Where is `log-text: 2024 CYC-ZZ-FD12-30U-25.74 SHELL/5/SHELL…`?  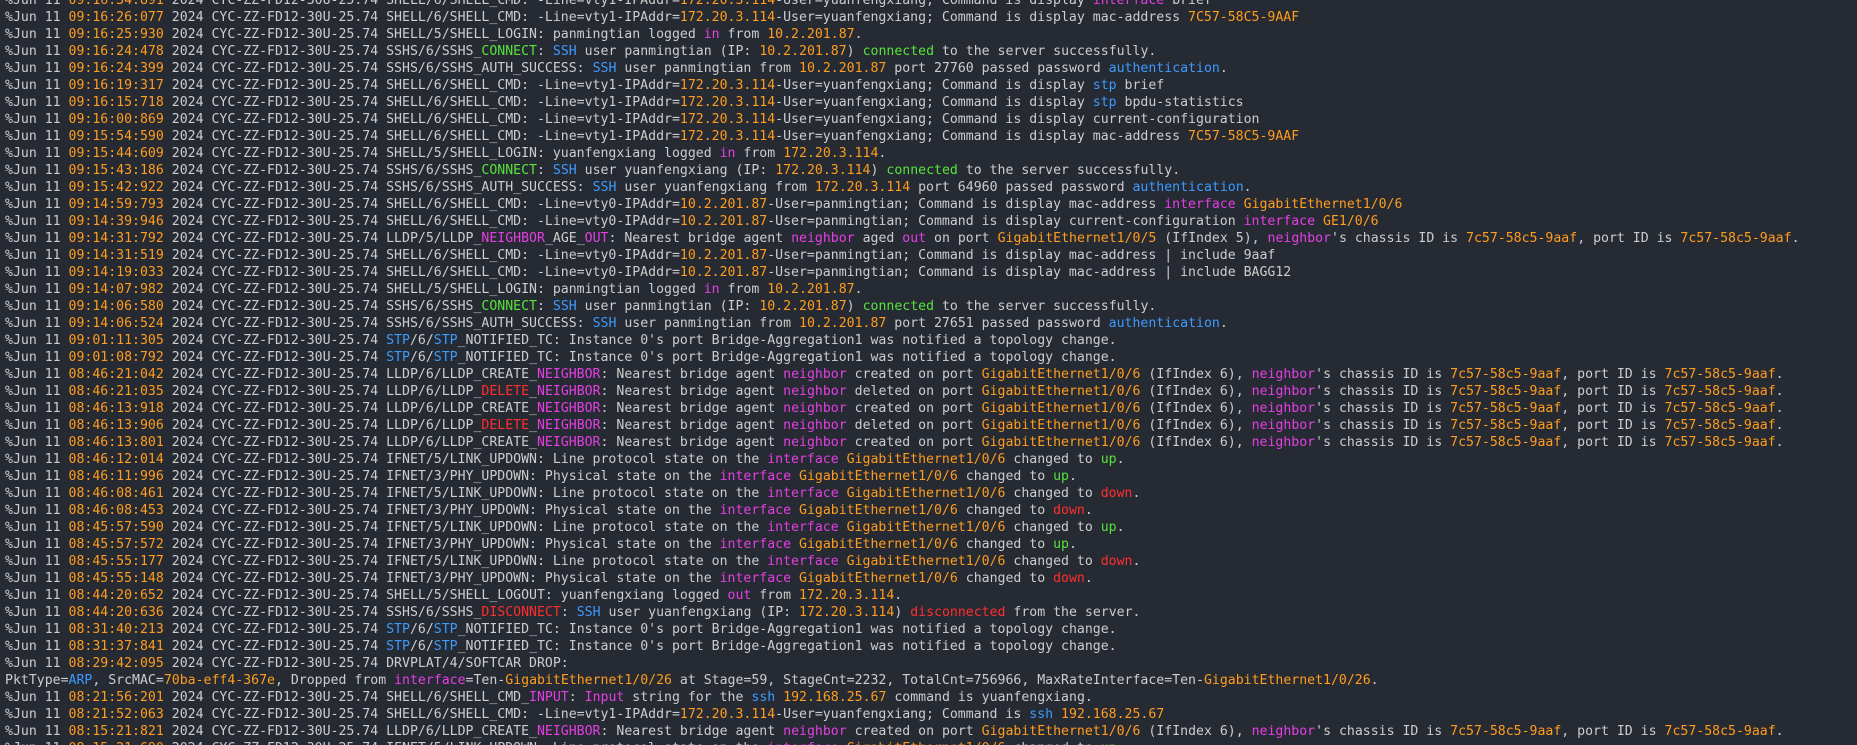 log-text: 2024 CYC-ZZ-FD12-30U-25.74 SHELL/5/SHELL… is located at coordinates (445, 595).